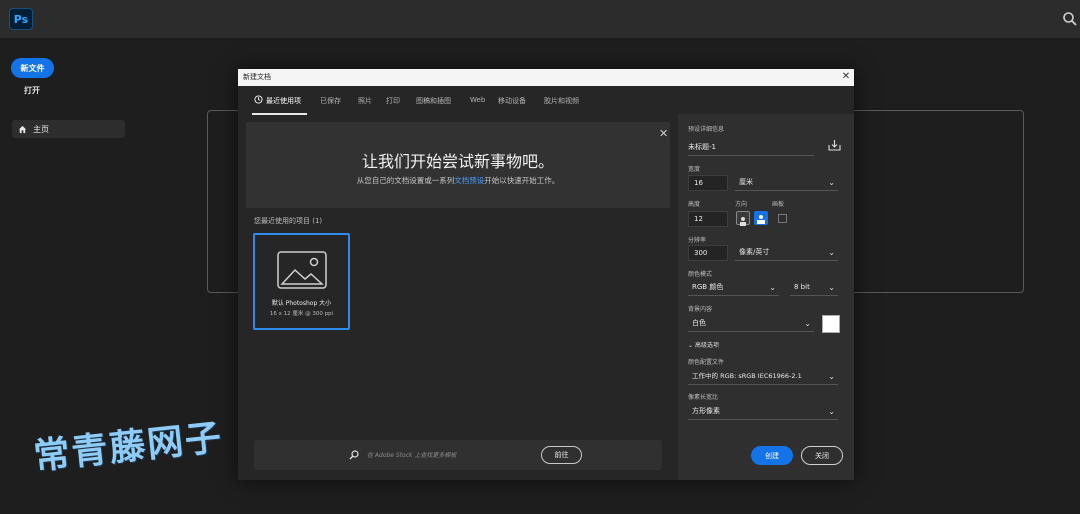 Image resolution: width=1080 pixels, height=514 pixels. Describe the element at coordinates (743, 221) in the screenshot. I see `portrait-icon` at that location.